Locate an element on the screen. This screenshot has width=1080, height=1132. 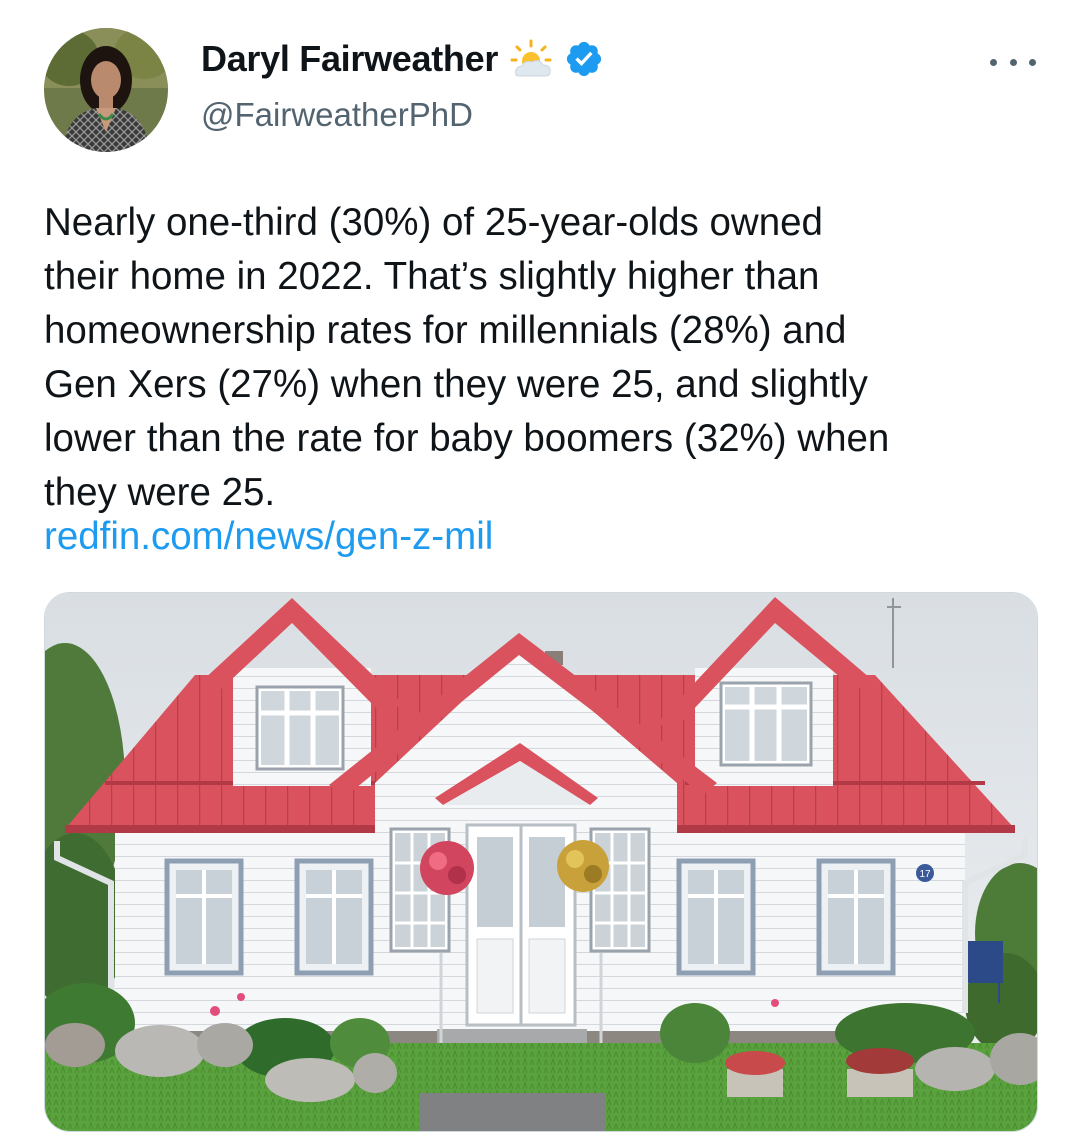
more-options-icon is located at coordinates (1013, 62).